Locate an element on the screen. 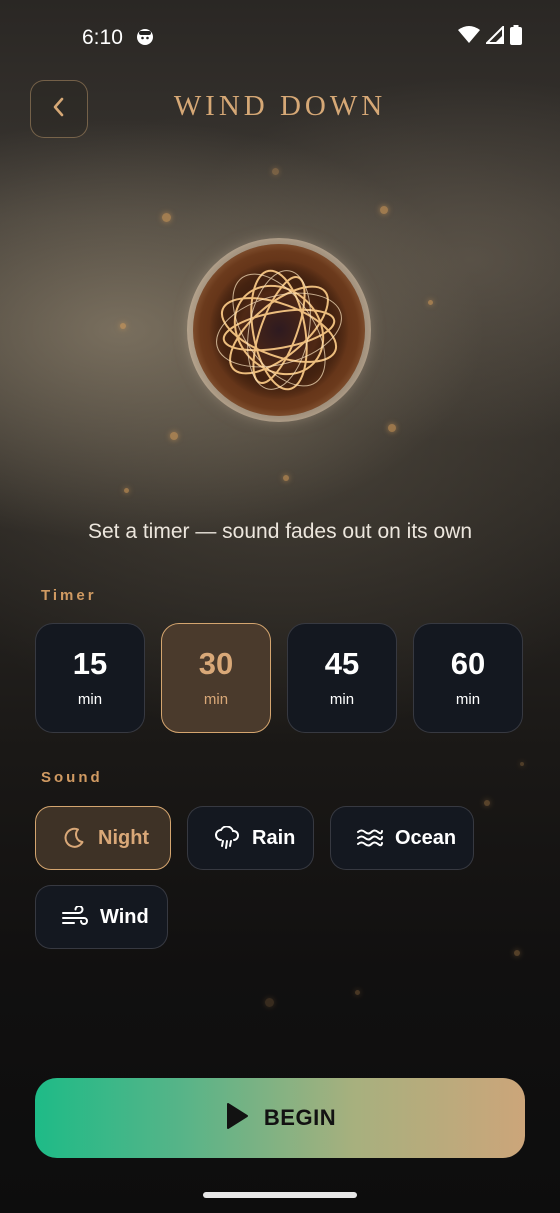 This screenshot has height=1213, width=560. wind-icon is located at coordinates (75, 917).